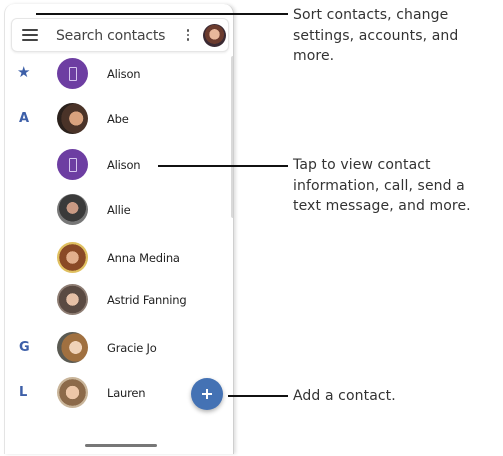 The height and width of the screenshot is (456, 503). I want to click on search-input: Search contacts, so click(110, 36).